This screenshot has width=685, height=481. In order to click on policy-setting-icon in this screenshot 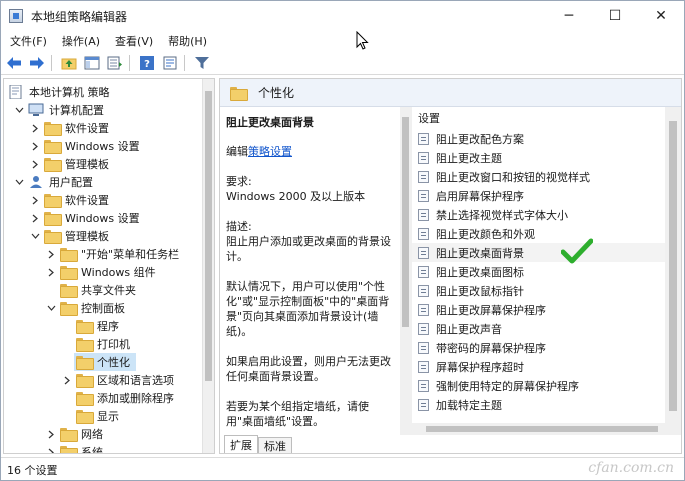, I will do `click(423, 309)`.